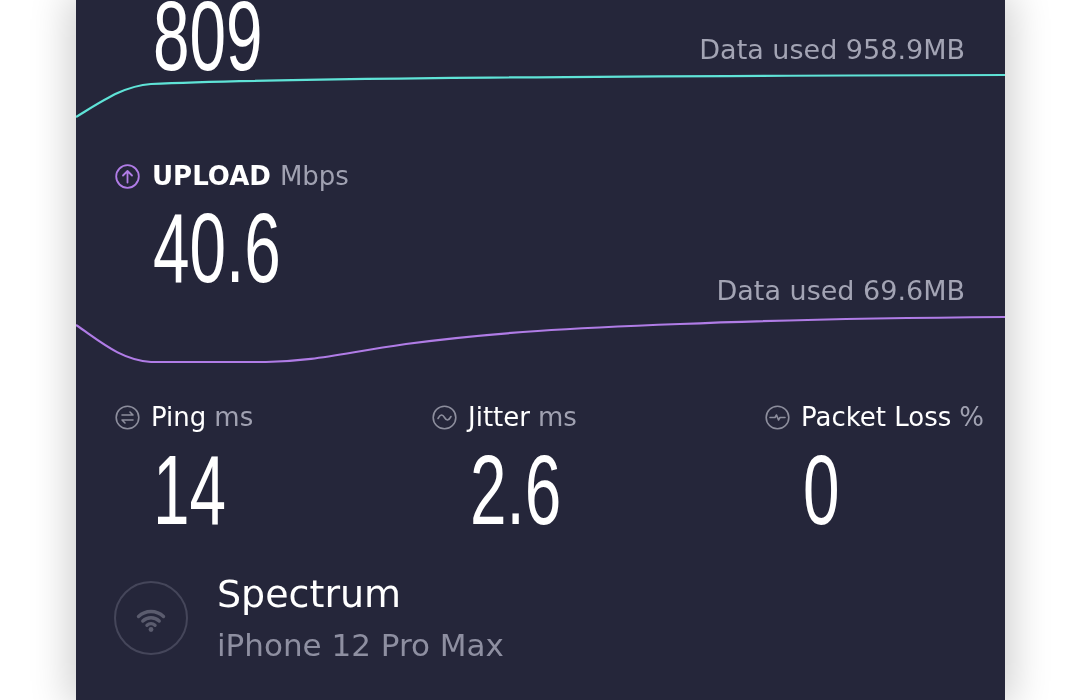  Describe the element at coordinates (444, 417) in the screenshot. I see `wave-icon` at that location.